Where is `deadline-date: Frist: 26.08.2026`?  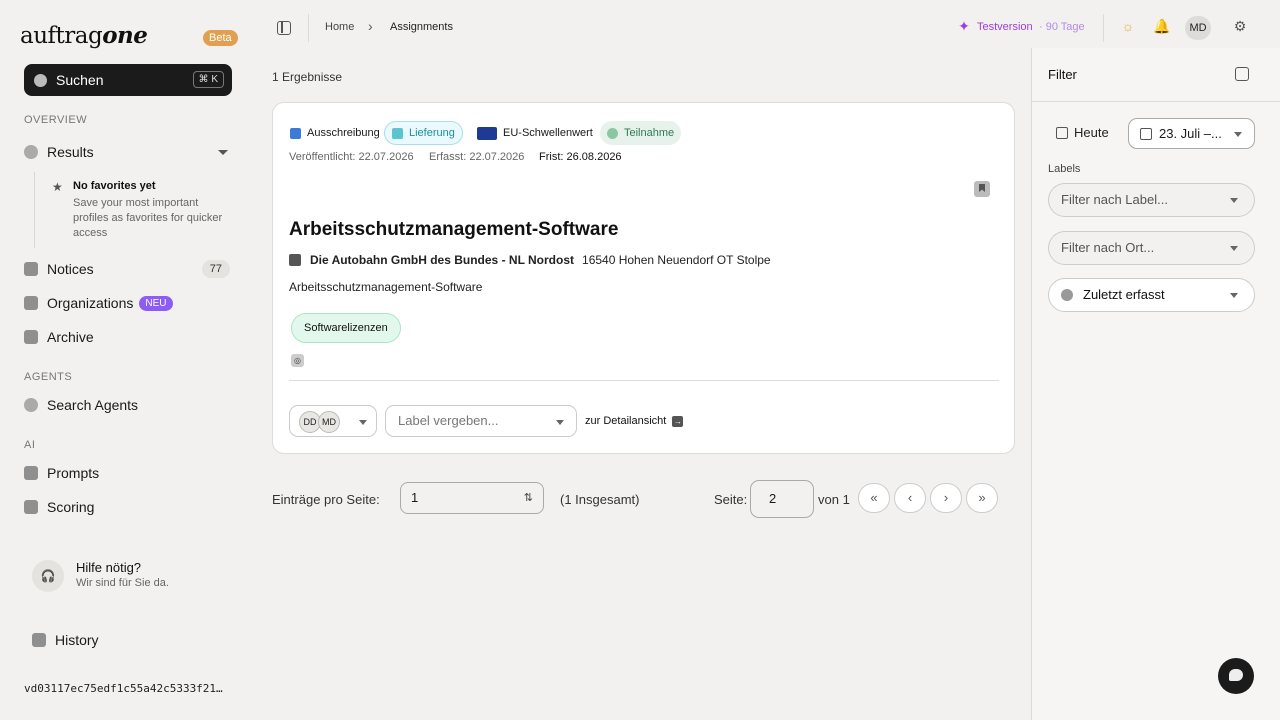
deadline-date: Frist: 26.08.2026 is located at coordinates (580, 157).